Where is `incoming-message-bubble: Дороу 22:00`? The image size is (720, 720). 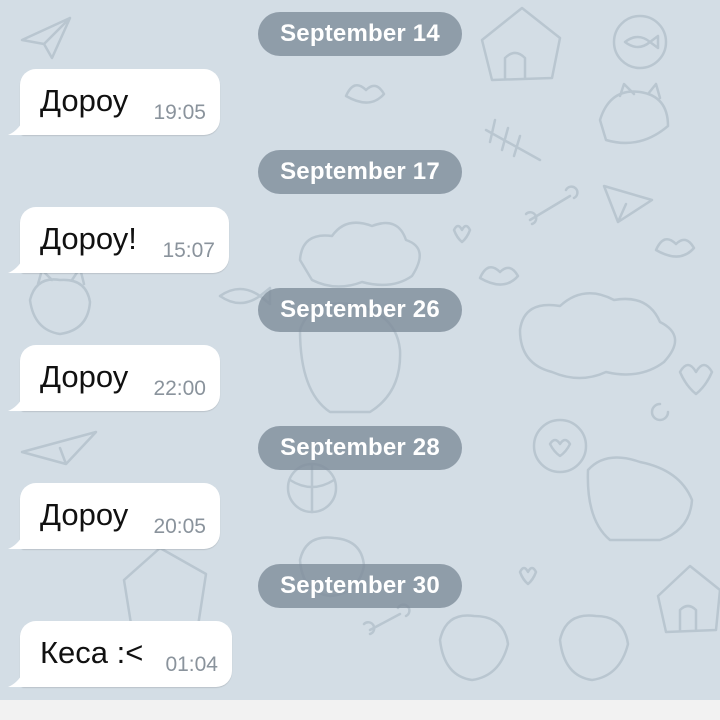
incoming-message-bubble: Дороу 22:00 is located at coordinates (114, 378).